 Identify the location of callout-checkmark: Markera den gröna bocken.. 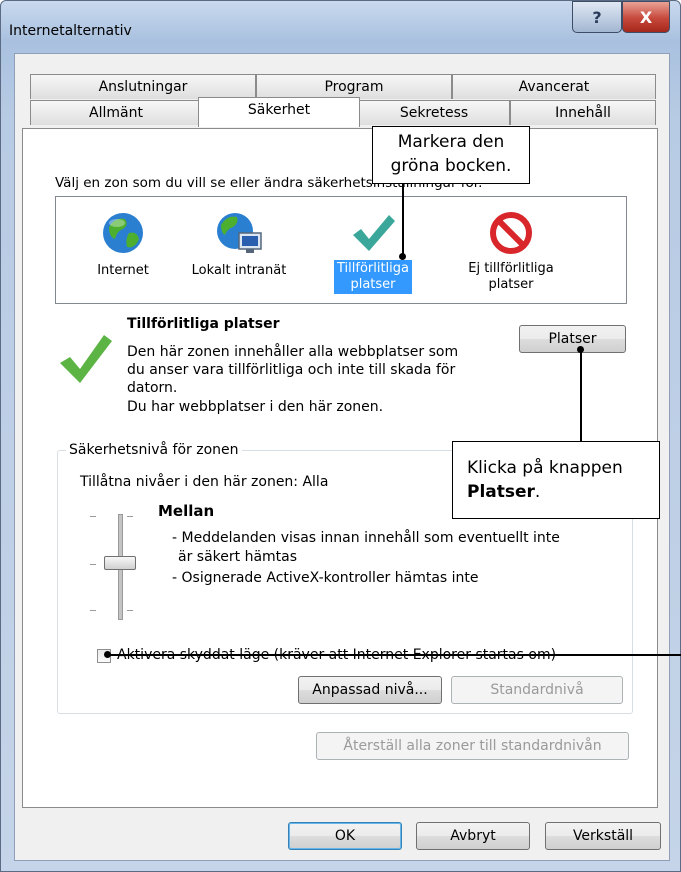
(451, 155).